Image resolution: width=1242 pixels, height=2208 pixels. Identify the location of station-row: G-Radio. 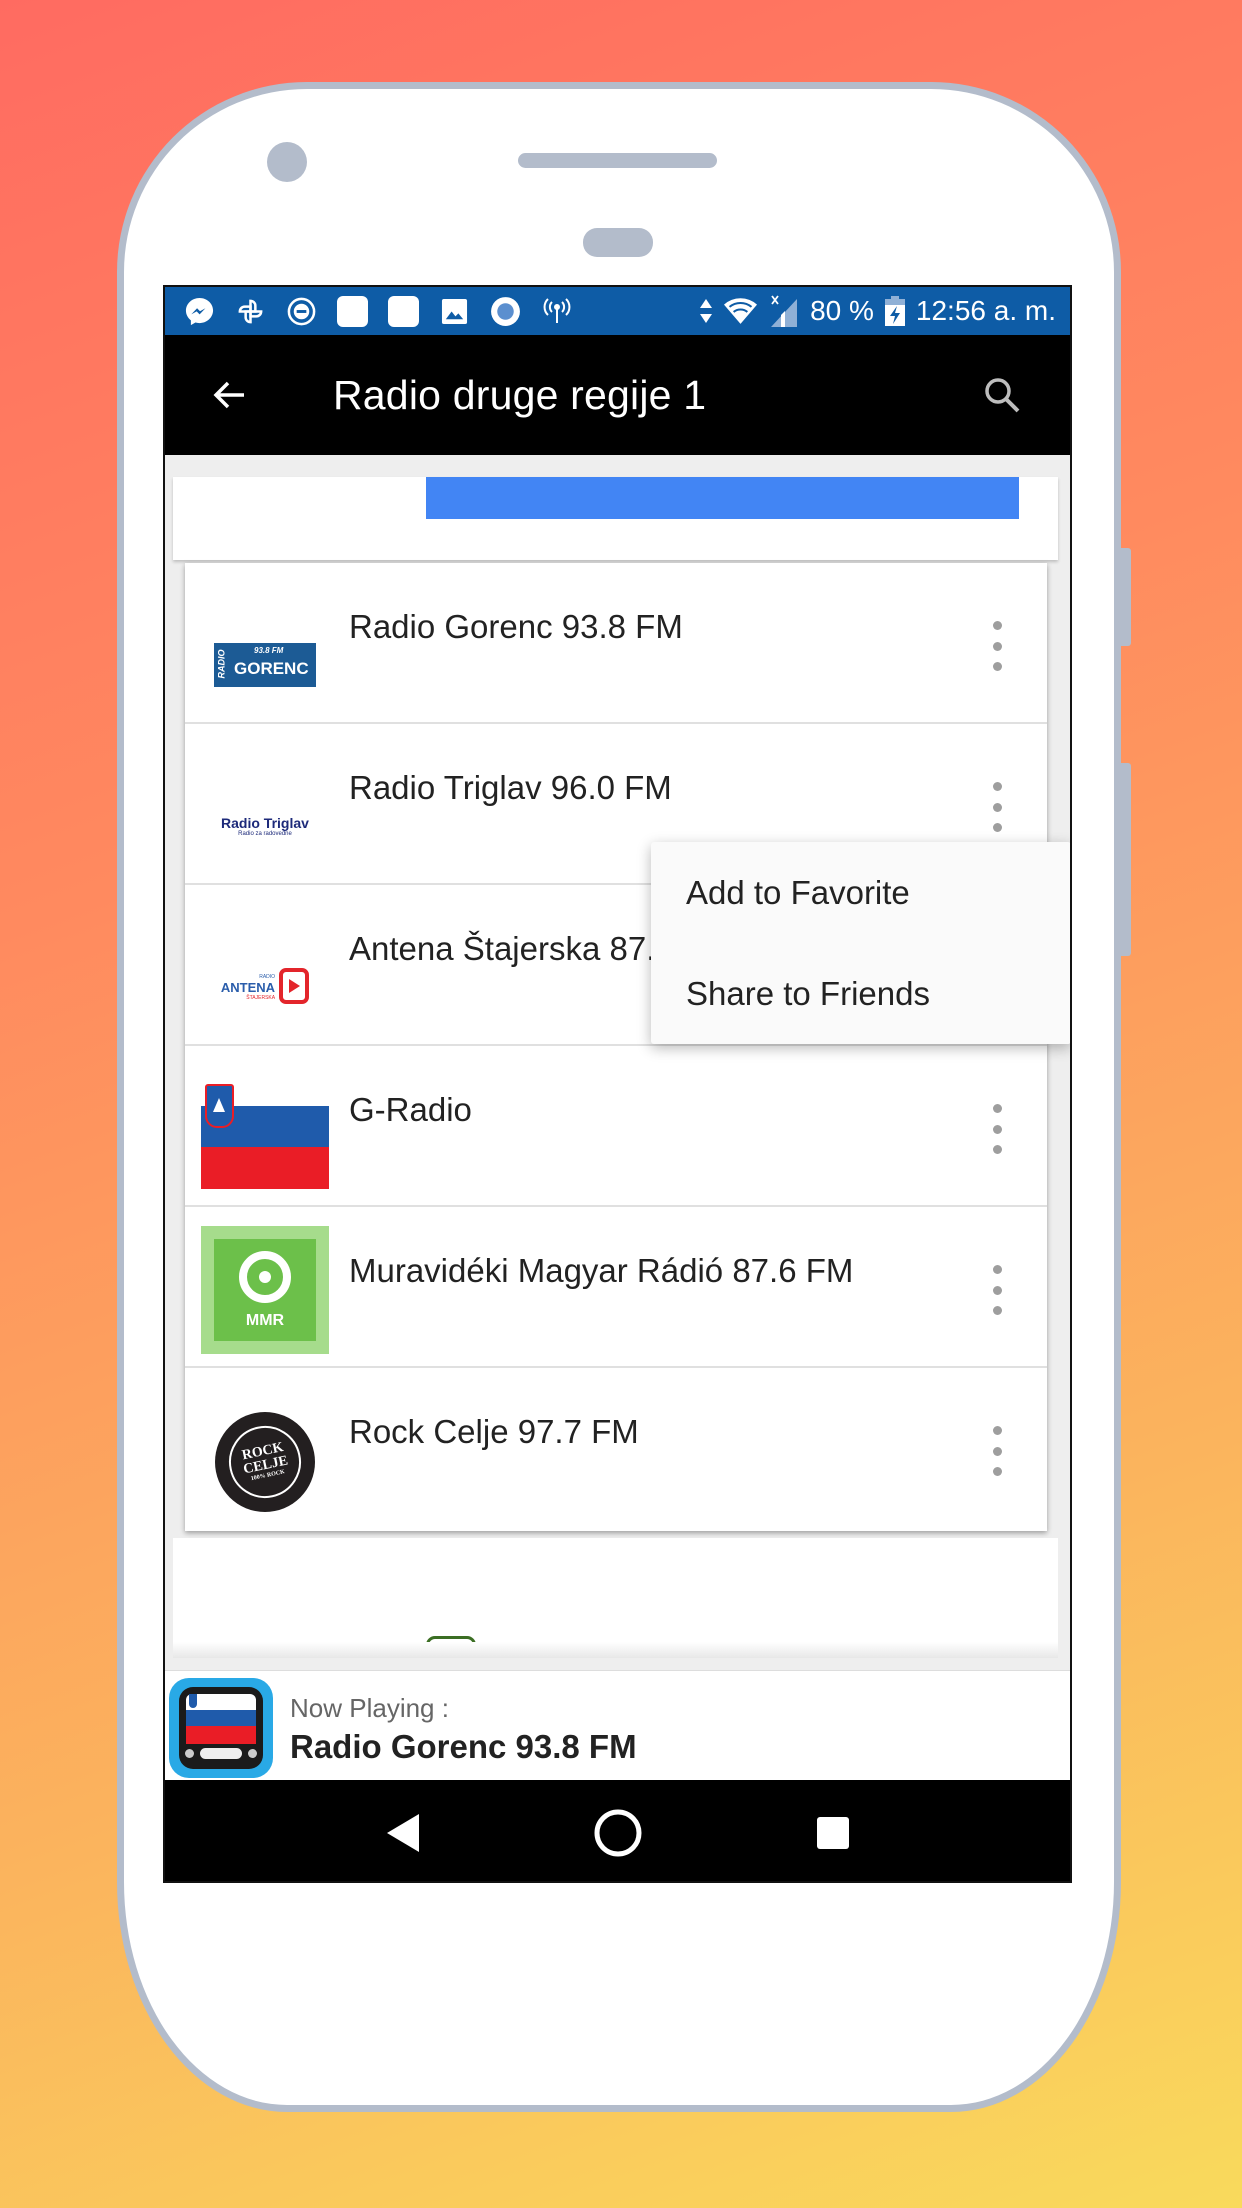
(616, 1126).